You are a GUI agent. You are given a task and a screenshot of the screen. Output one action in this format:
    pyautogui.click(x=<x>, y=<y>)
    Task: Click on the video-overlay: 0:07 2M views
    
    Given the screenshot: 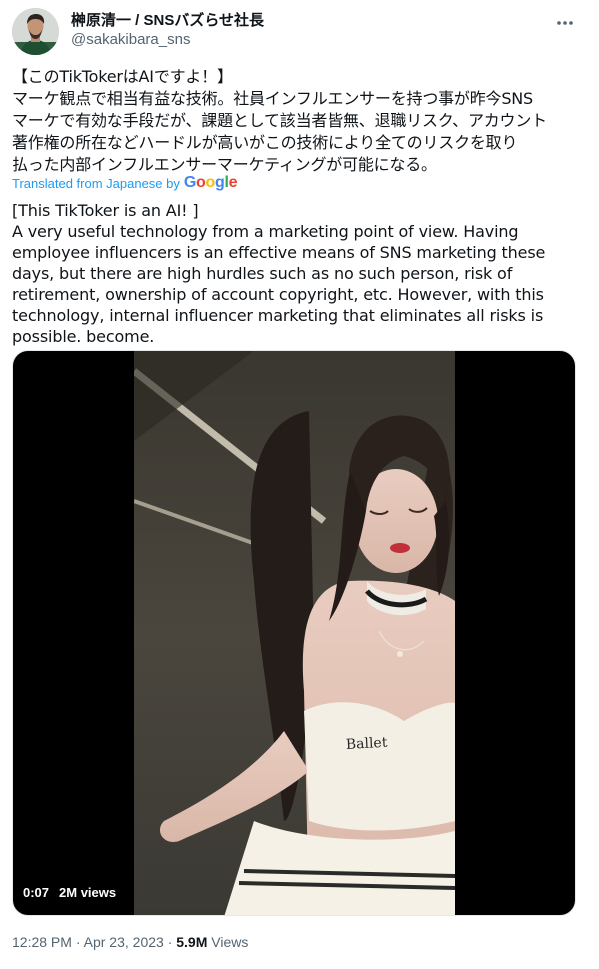 What is the action you would take?
    pyautogui.click(x=69, y=892)
    